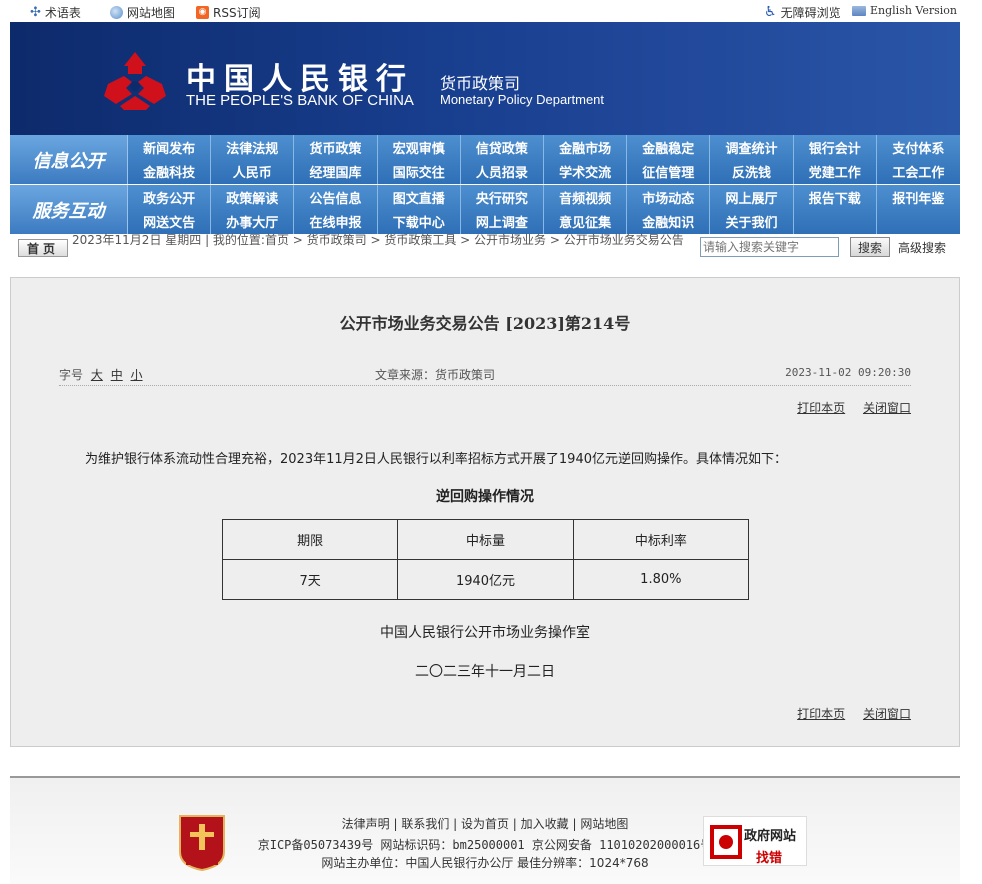  Describe the element at coordinates (669, 221) in the screenshot. I see `nav-item: 金融知识` at that location.